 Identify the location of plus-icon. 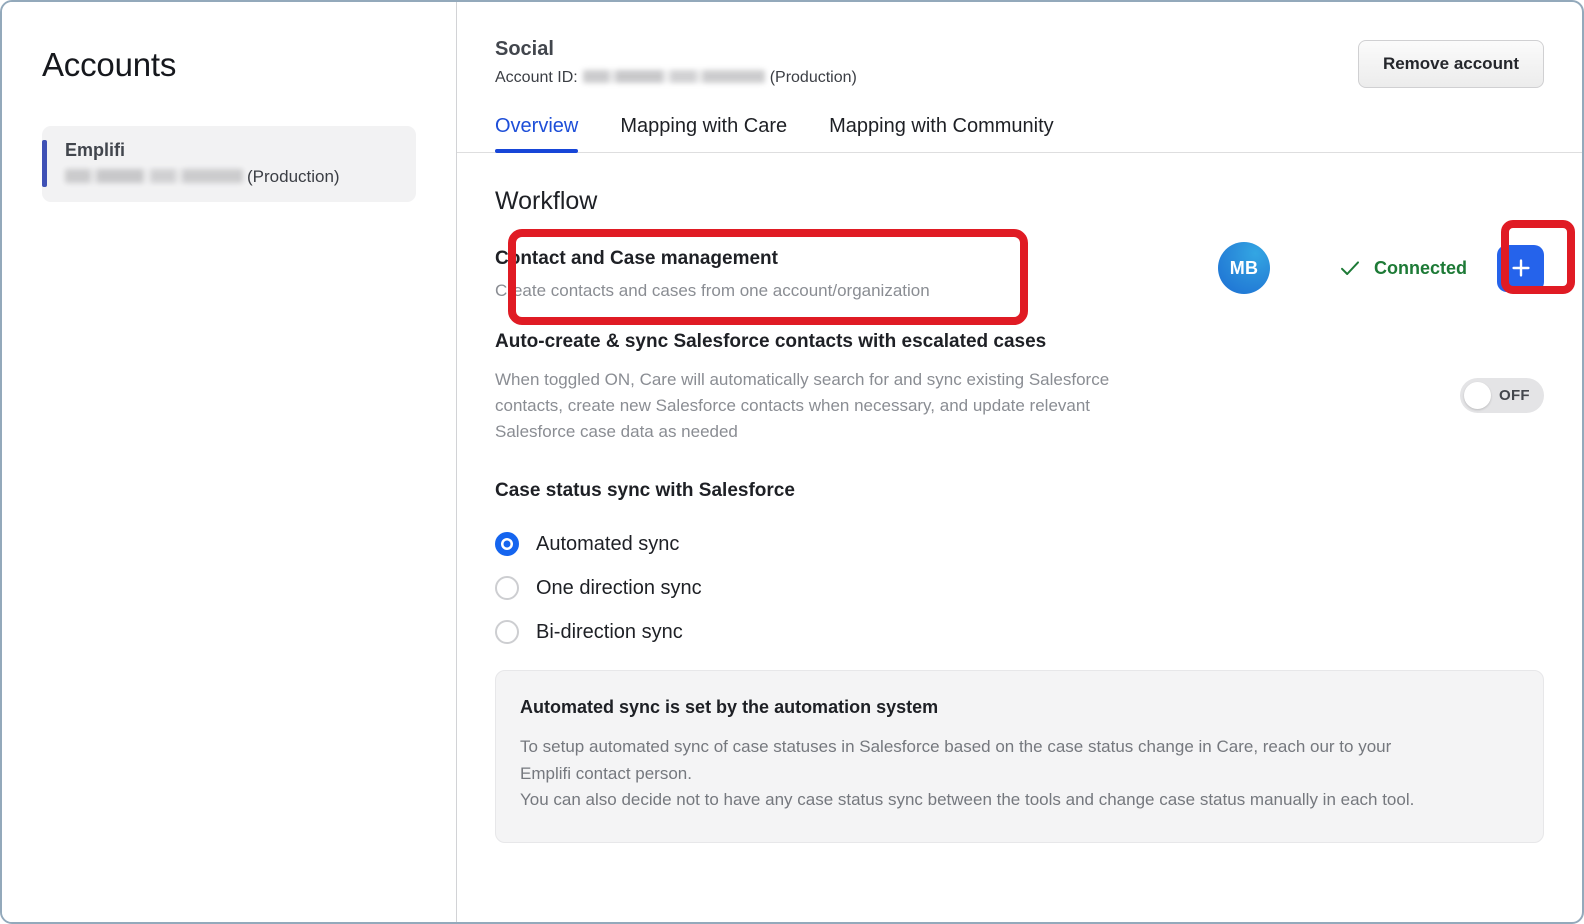
(1520, 268).